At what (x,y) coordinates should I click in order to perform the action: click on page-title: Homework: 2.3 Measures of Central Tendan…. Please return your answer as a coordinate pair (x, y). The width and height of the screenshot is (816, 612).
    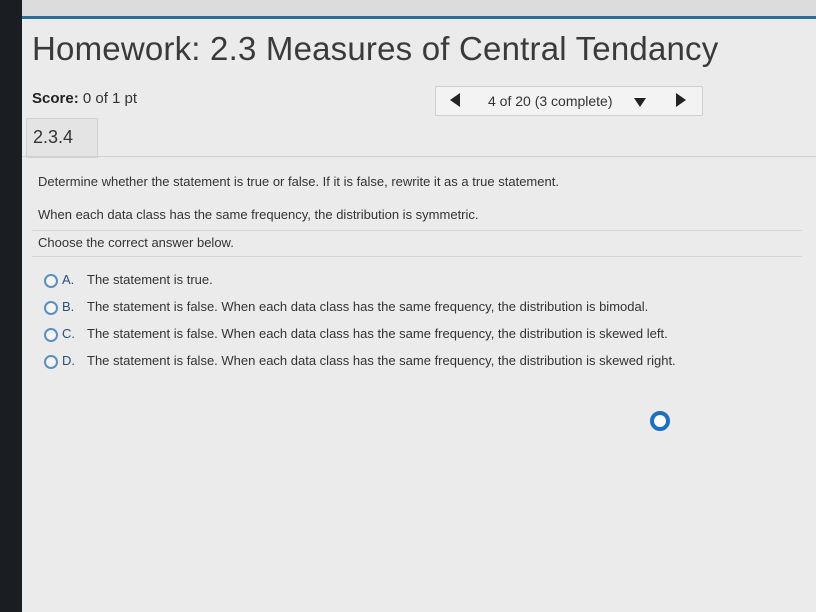
    Looking at the image, I should click on (375, 48).